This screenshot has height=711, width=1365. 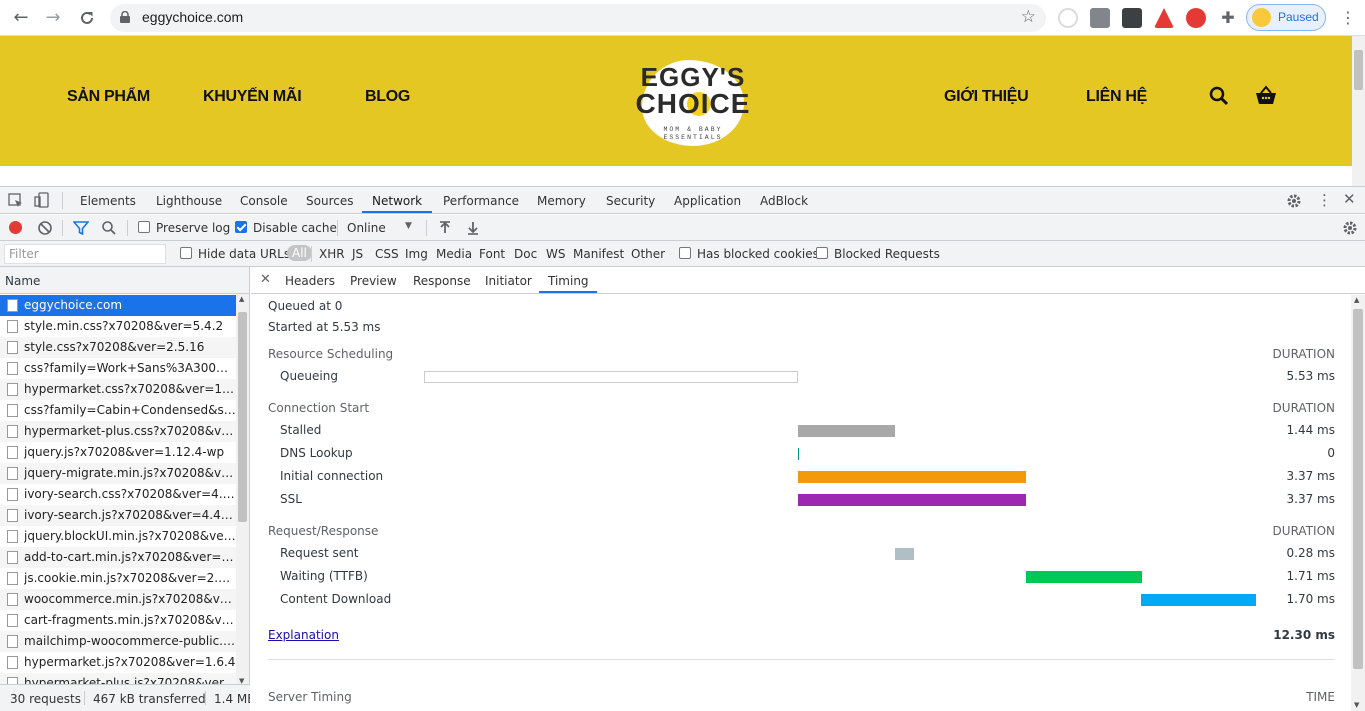 I want to click on disable-cache-checkbox, so click(x=241, y=227).